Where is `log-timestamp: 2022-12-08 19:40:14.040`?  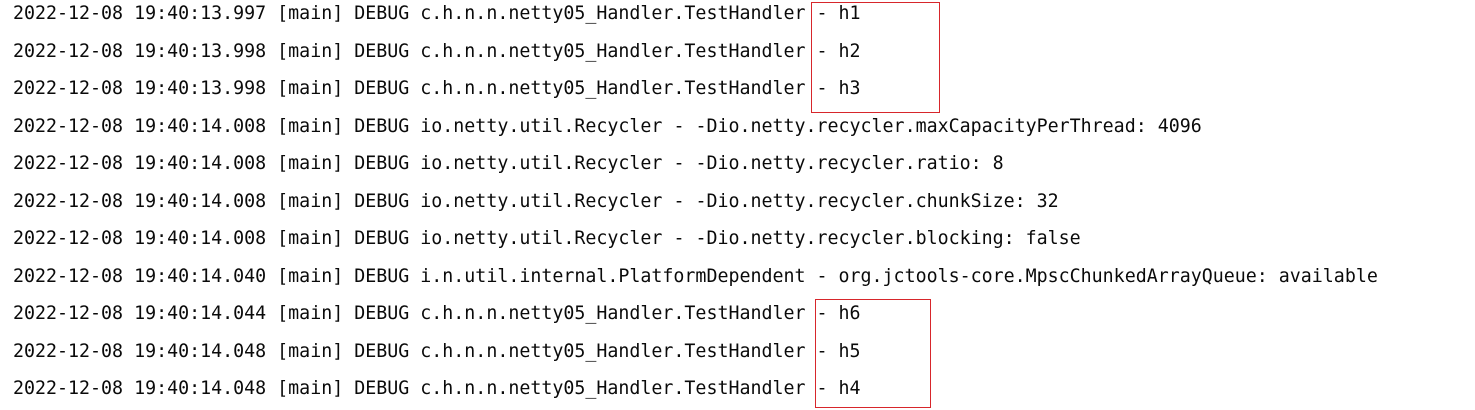 log-timestamp: 2022-12-08 19:40:14.040 is located at coordinates (140, 276).